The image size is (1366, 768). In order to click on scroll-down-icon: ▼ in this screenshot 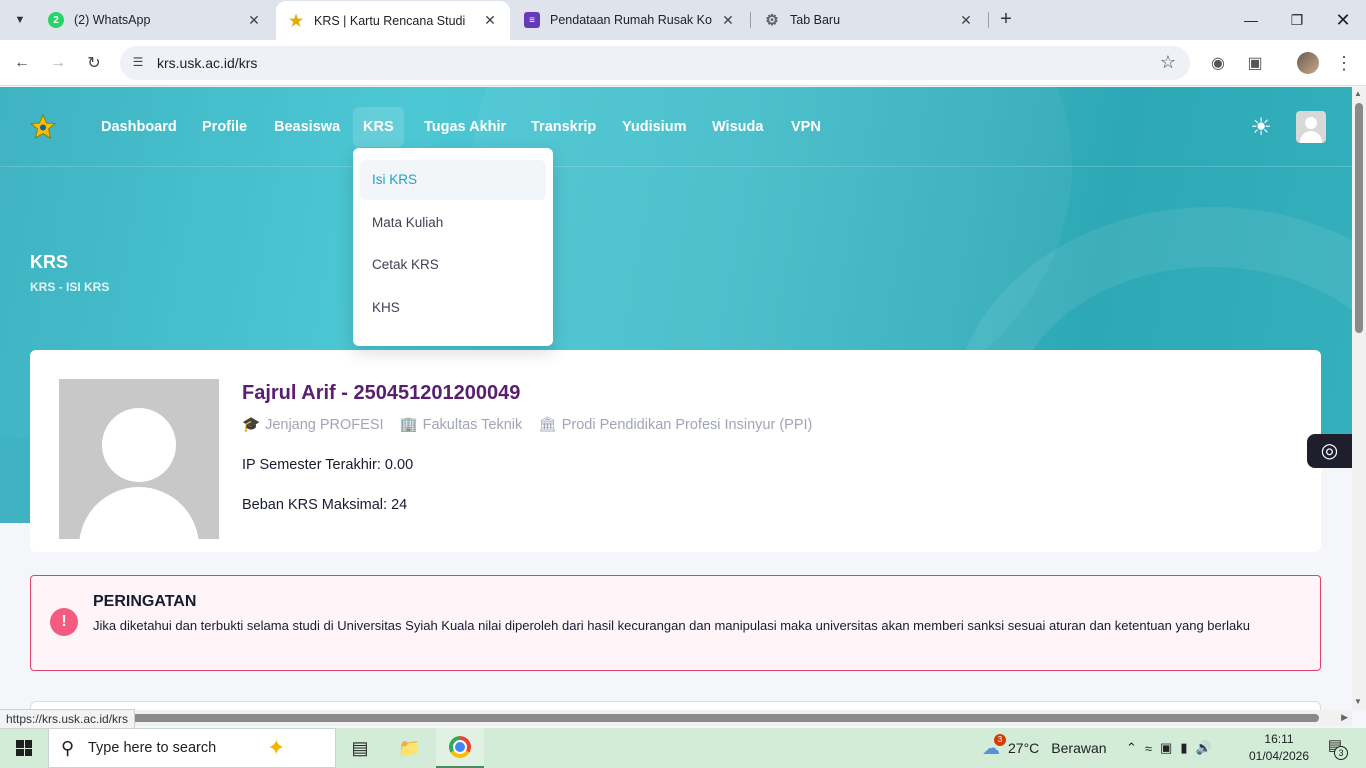, I will do `click(1358, 701)`.